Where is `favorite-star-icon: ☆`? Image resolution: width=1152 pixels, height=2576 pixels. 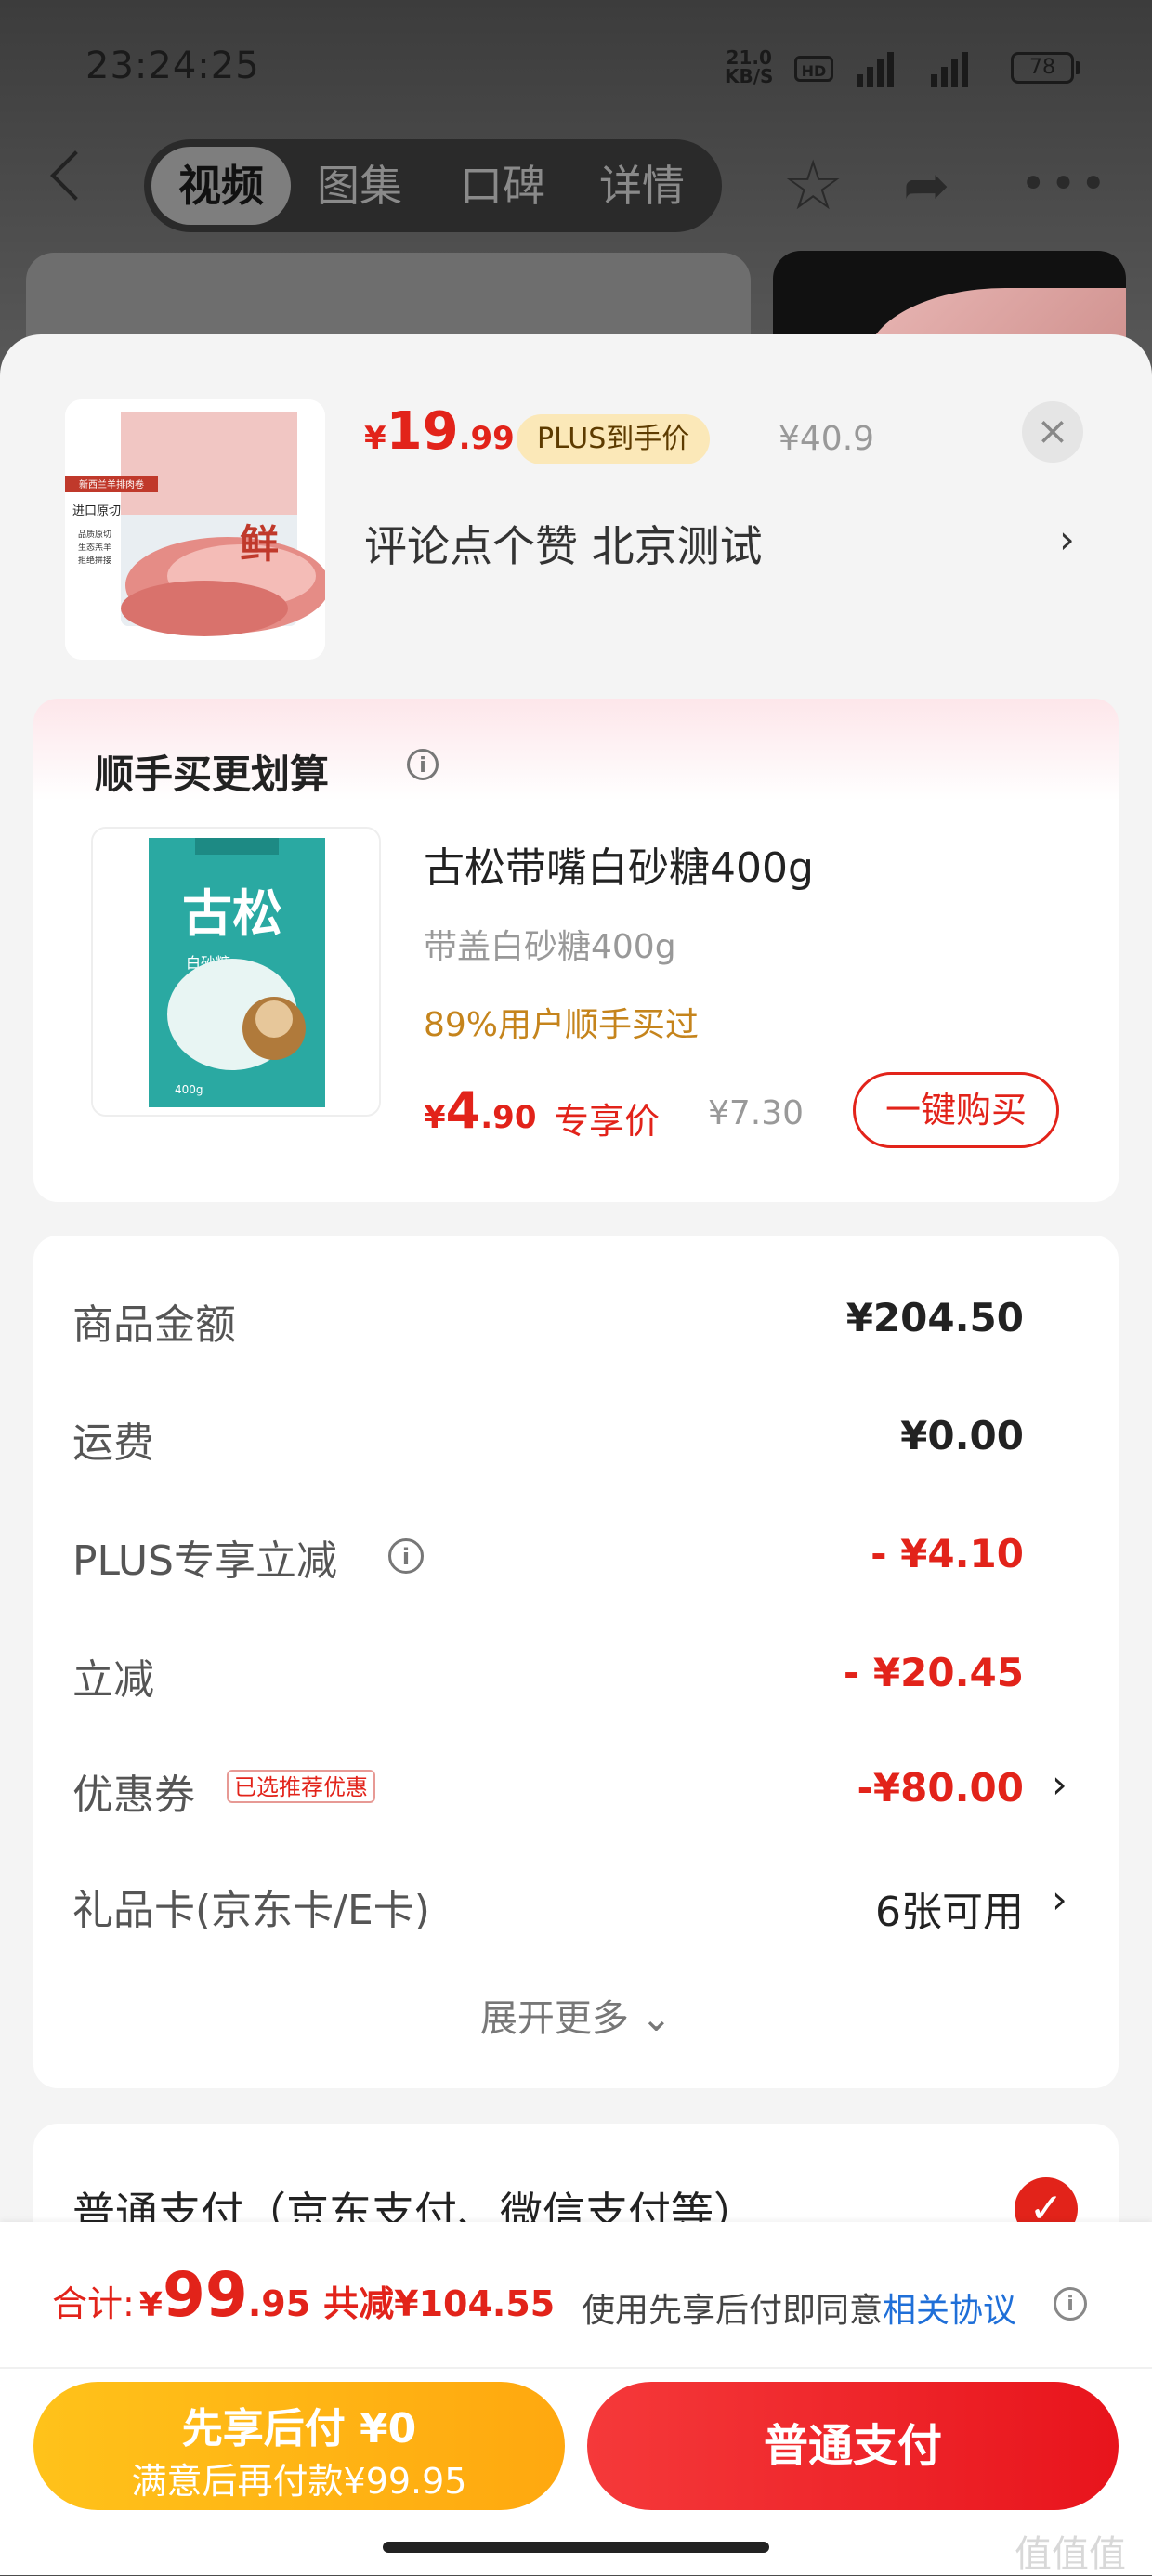
favorite-star-icon: ☆ is located at coordinates (813, 186).